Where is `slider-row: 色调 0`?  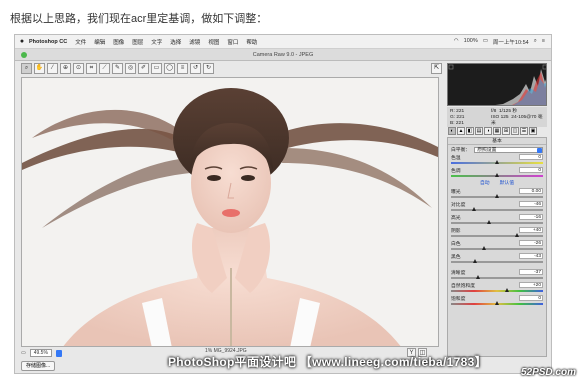 slider-row: 色调 0 is located at coordinates (497, 173).